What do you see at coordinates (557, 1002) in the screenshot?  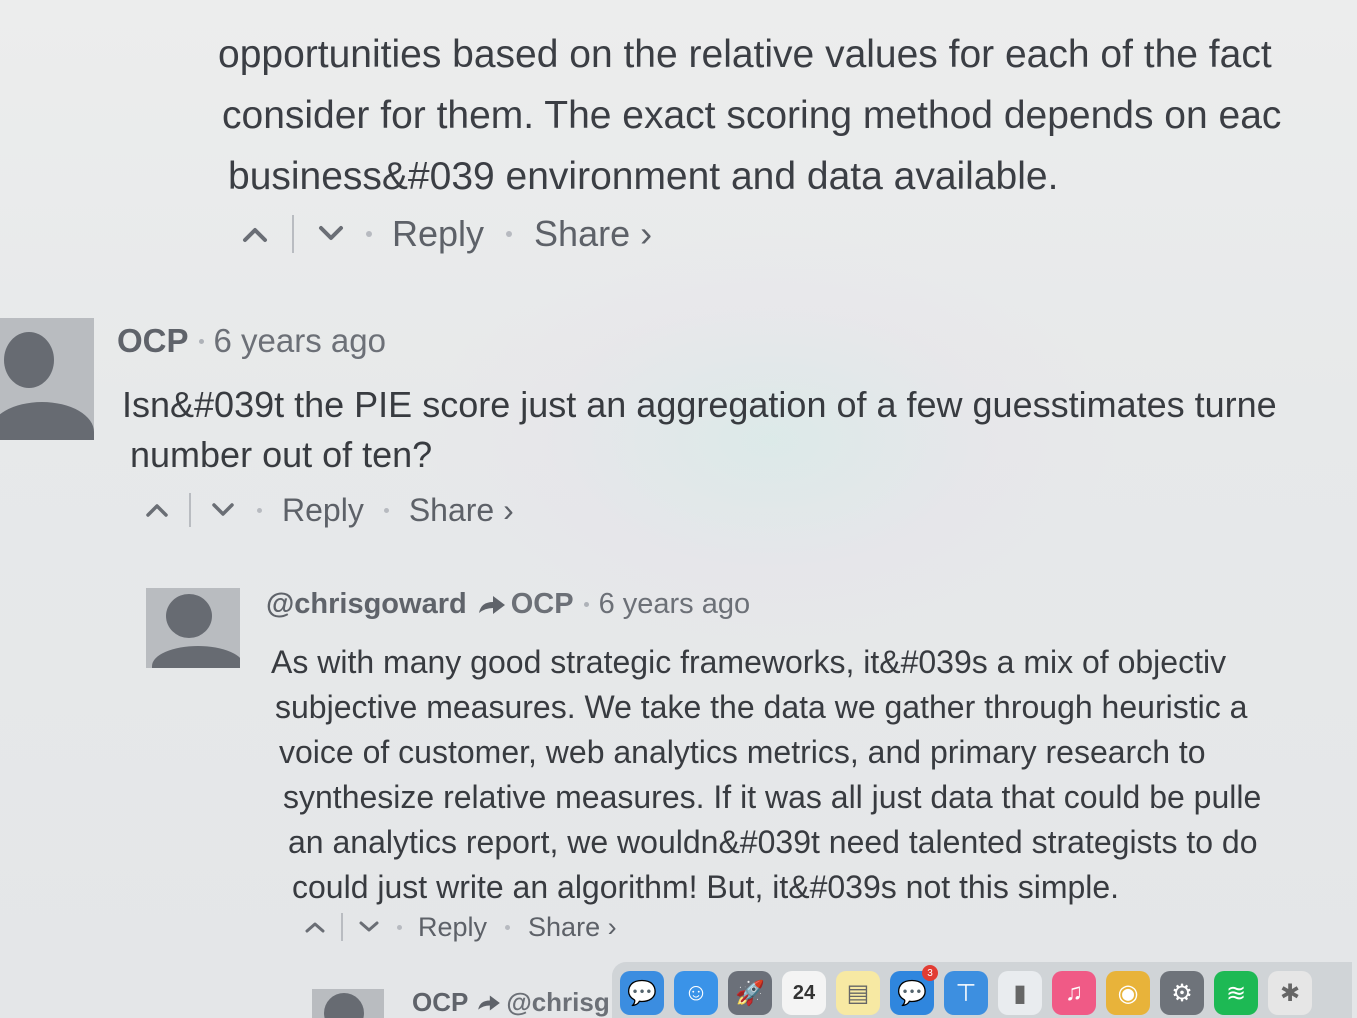 I see `reply-target: @chrisg` at bounding box center [557, 1002].